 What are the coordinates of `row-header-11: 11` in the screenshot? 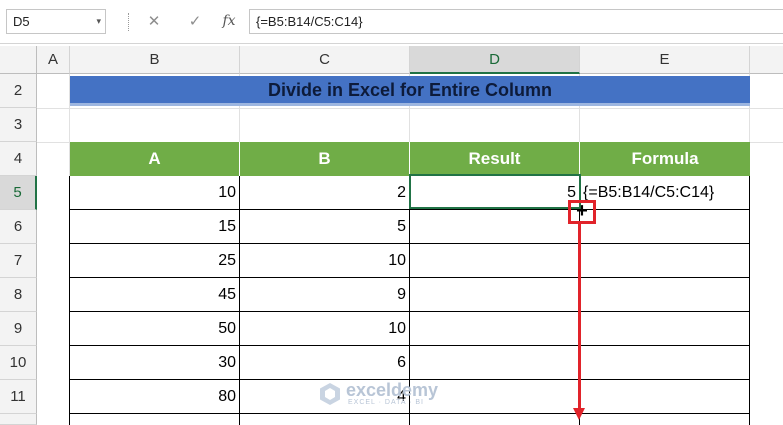 It's located at (18, 397).